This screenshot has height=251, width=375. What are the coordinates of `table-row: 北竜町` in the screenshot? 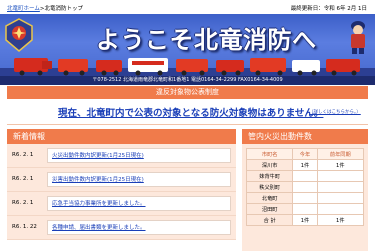 It's located at (305, 198).